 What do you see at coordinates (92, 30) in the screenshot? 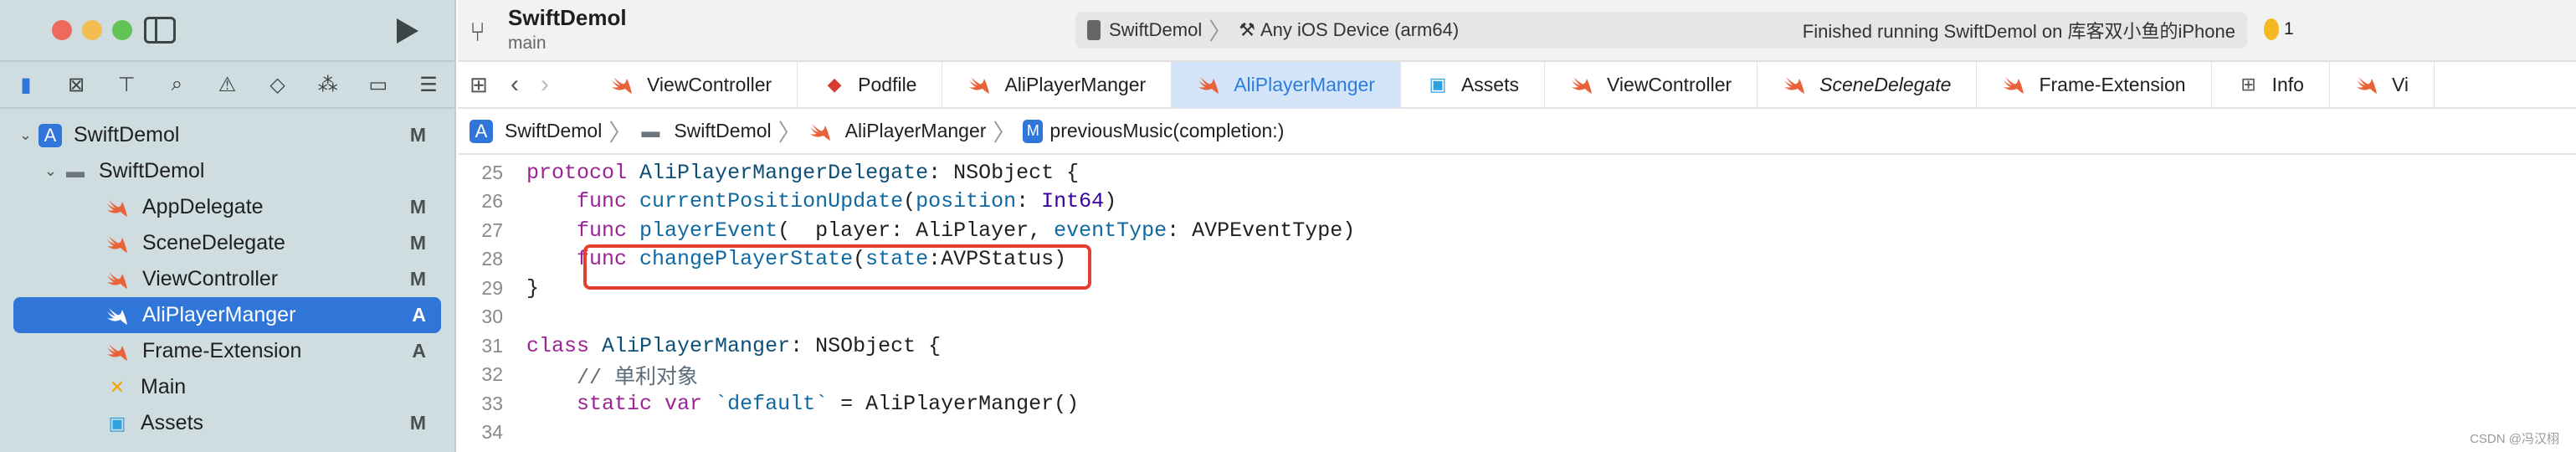
I see `minimize-button` at bounding box center [92, 30].